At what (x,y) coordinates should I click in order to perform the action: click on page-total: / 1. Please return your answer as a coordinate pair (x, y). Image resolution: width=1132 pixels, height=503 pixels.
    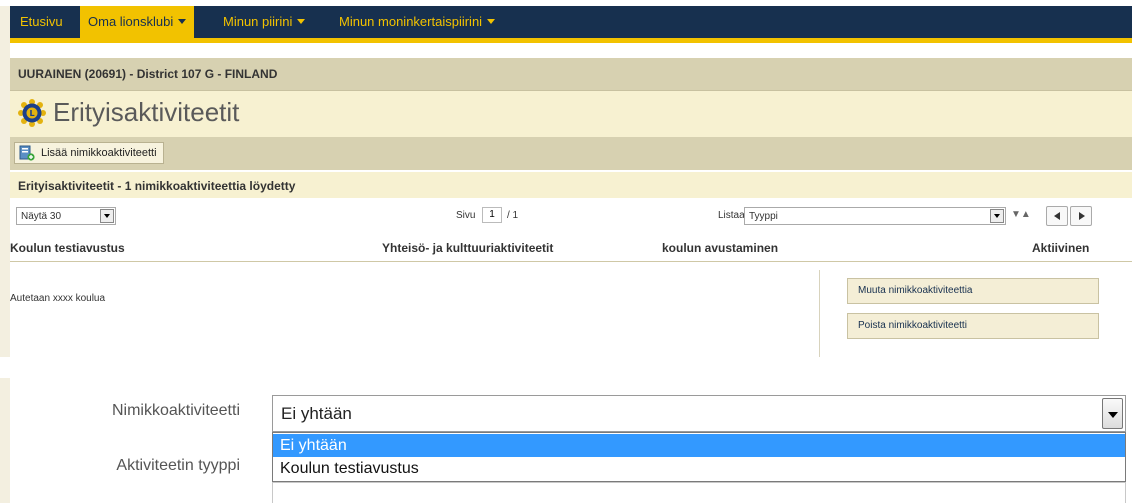
    Looking at the image, I should click on (513, 215).